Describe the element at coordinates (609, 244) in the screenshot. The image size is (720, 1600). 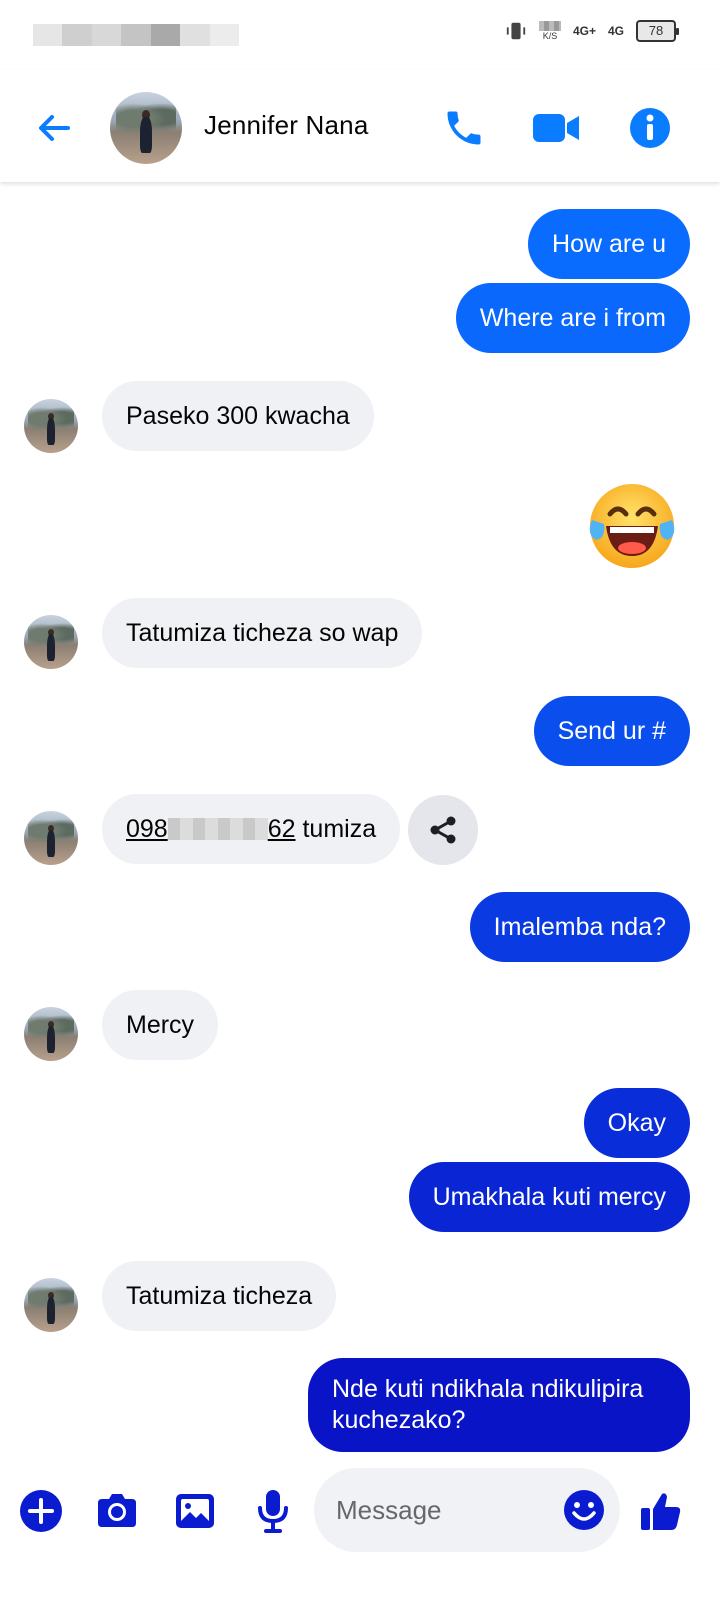
I see `outgoing-message: How are u` at that location.